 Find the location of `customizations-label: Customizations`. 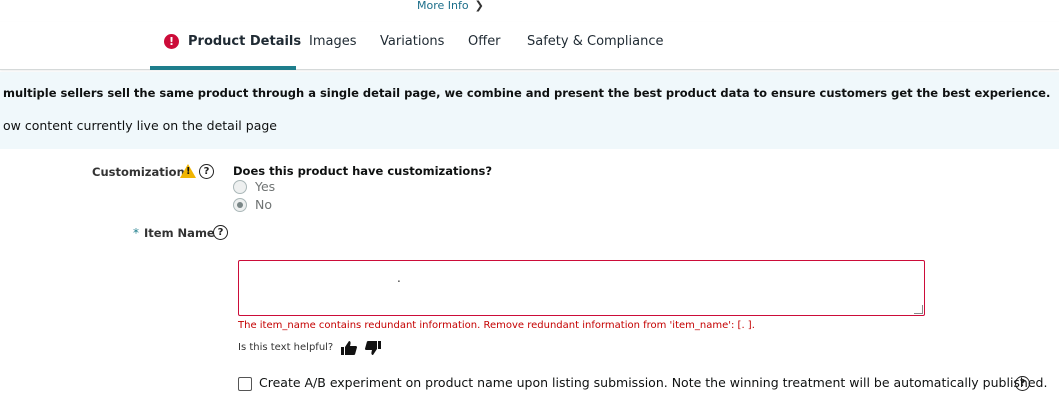

customizations-label: Customizations is located at coordinates (142, 172).